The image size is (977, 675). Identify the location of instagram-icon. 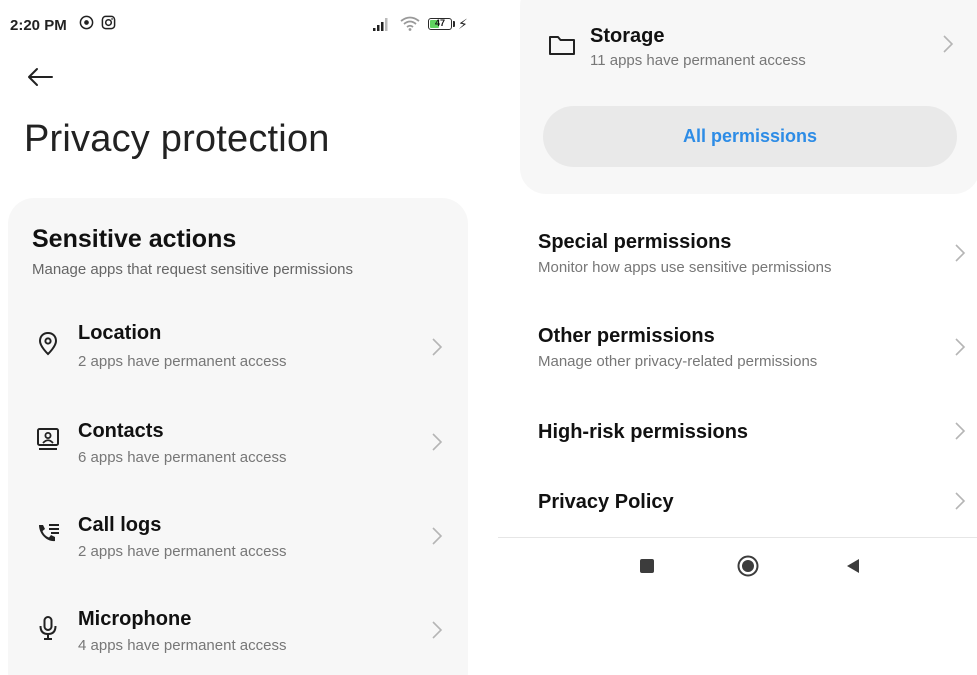
(108, 22).